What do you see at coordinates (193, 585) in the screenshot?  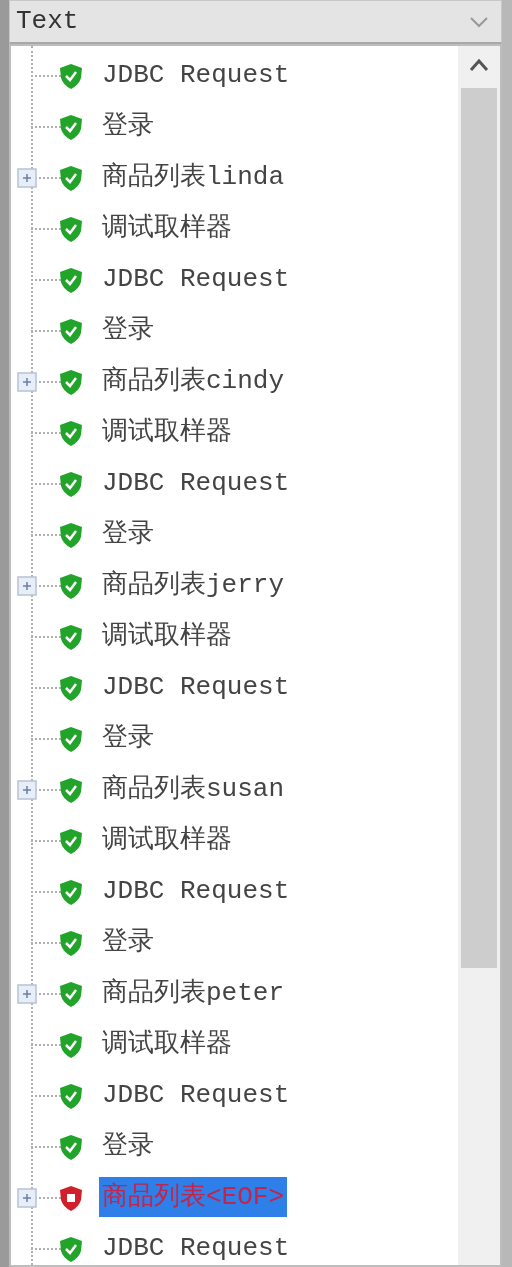 I see `tree-item: 商品列表jerry` at bounding box center [193, 585].